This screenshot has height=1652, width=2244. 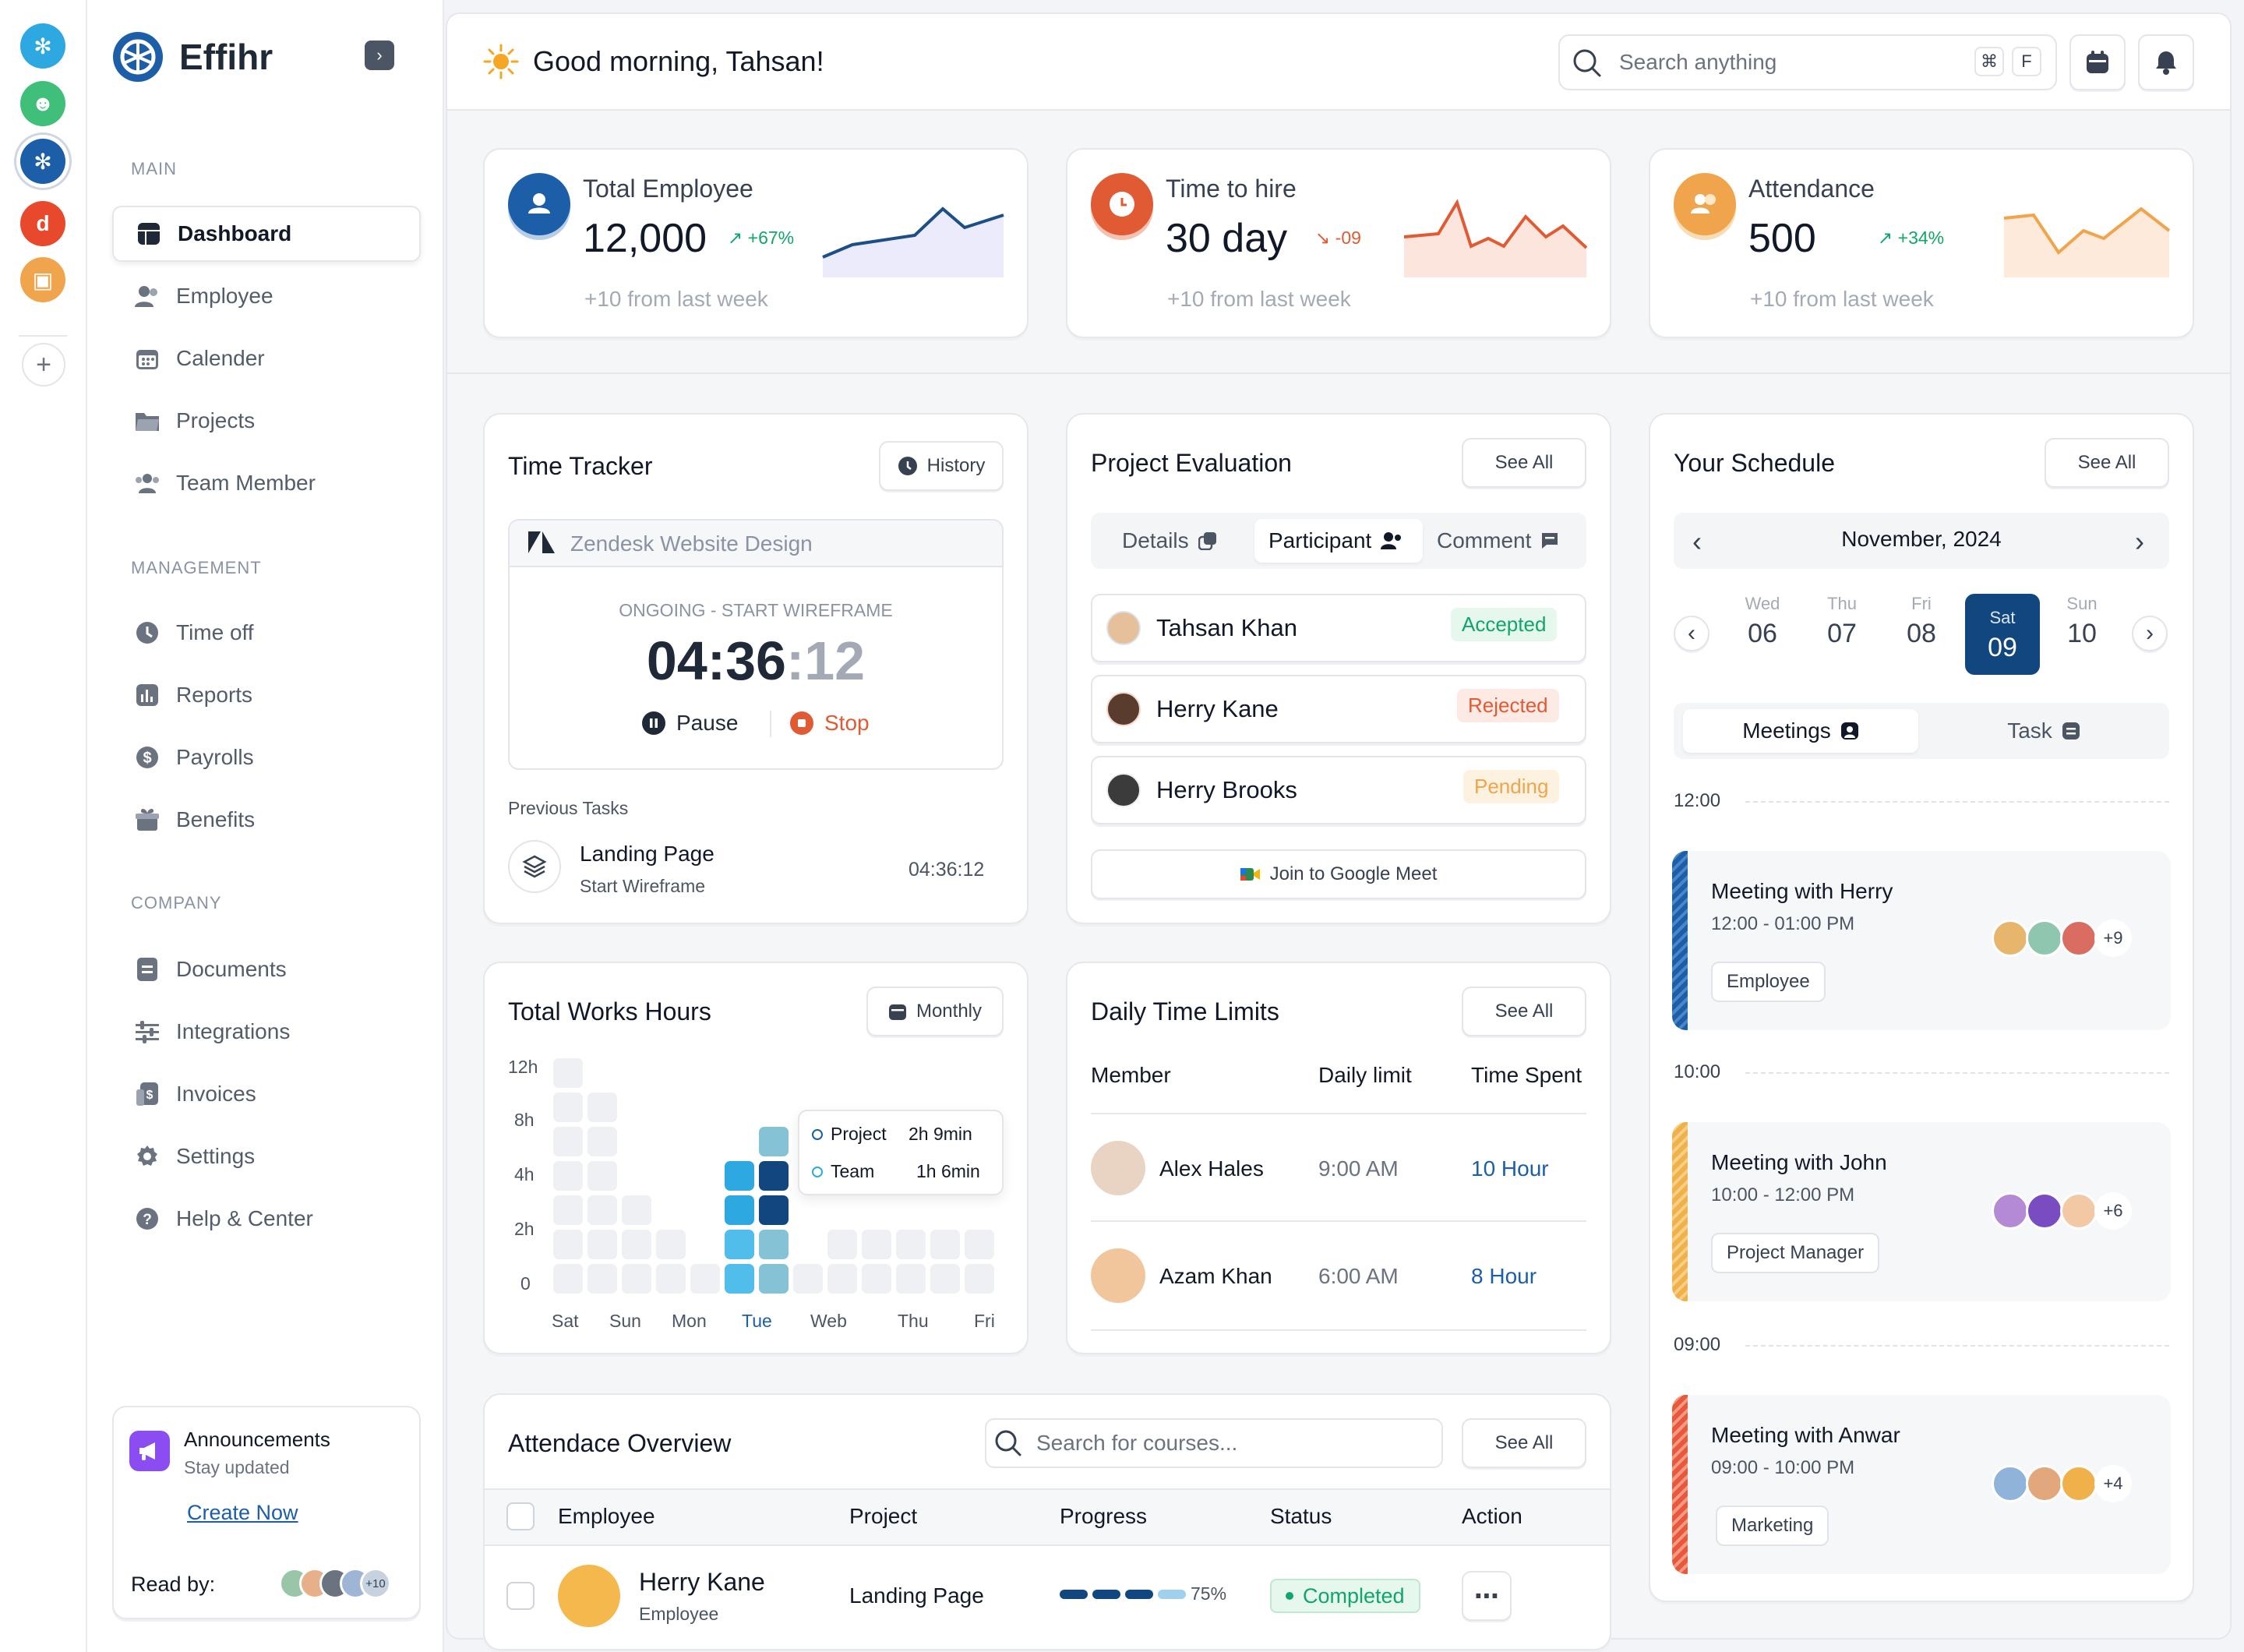 I want to click on tracker-time: 04:36:12, so click(x=756, y=661).